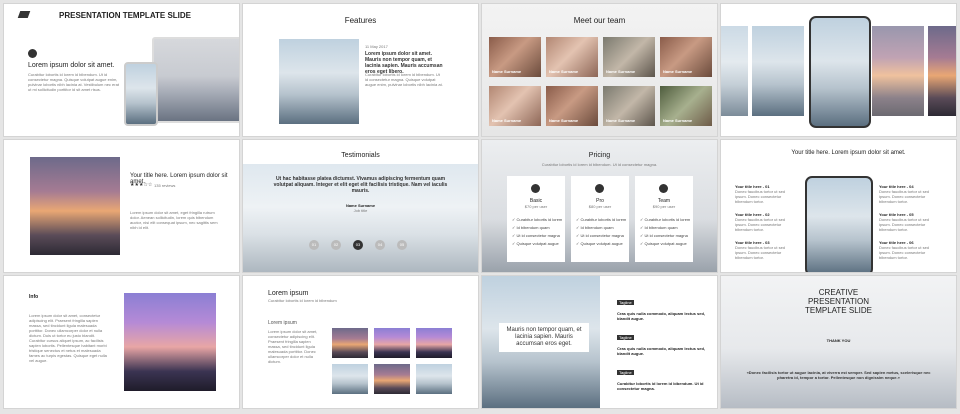  Describe the element at coordinates (34, 297) in the screenshot. I see `slide-title: Info` at that location.